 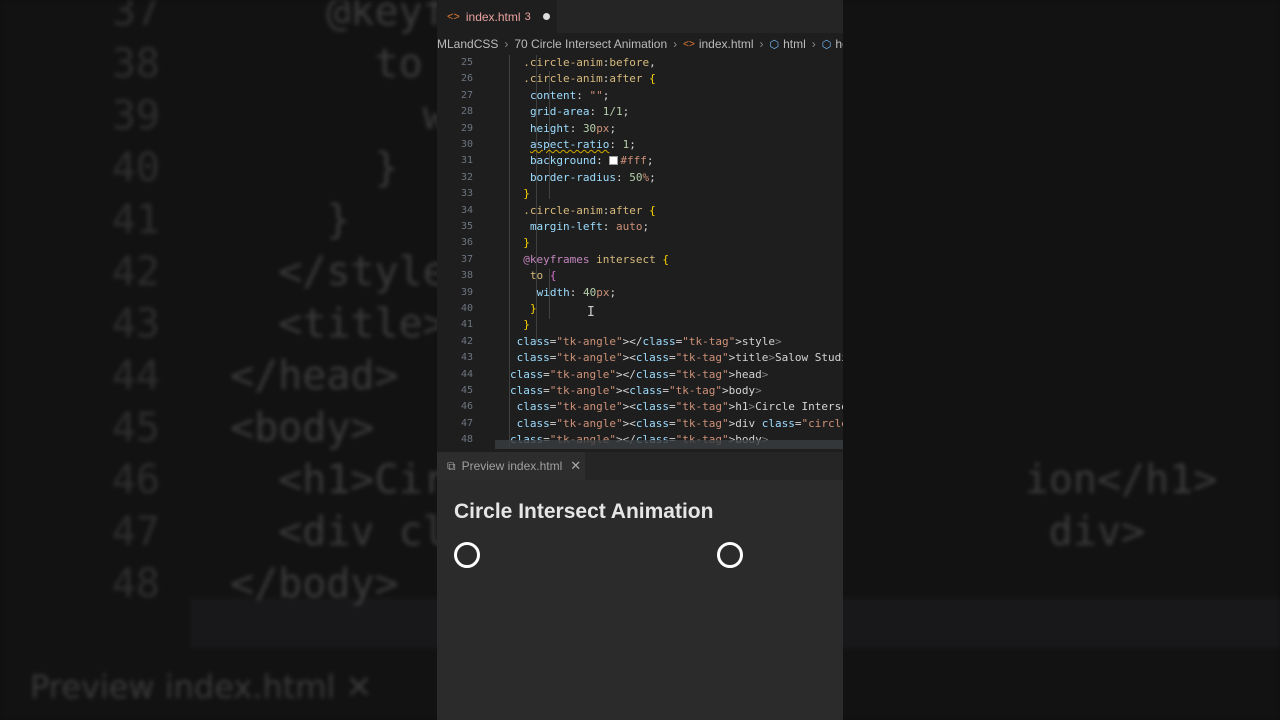 I want to click on background-line-number: 45, so click(x=135, y=428).